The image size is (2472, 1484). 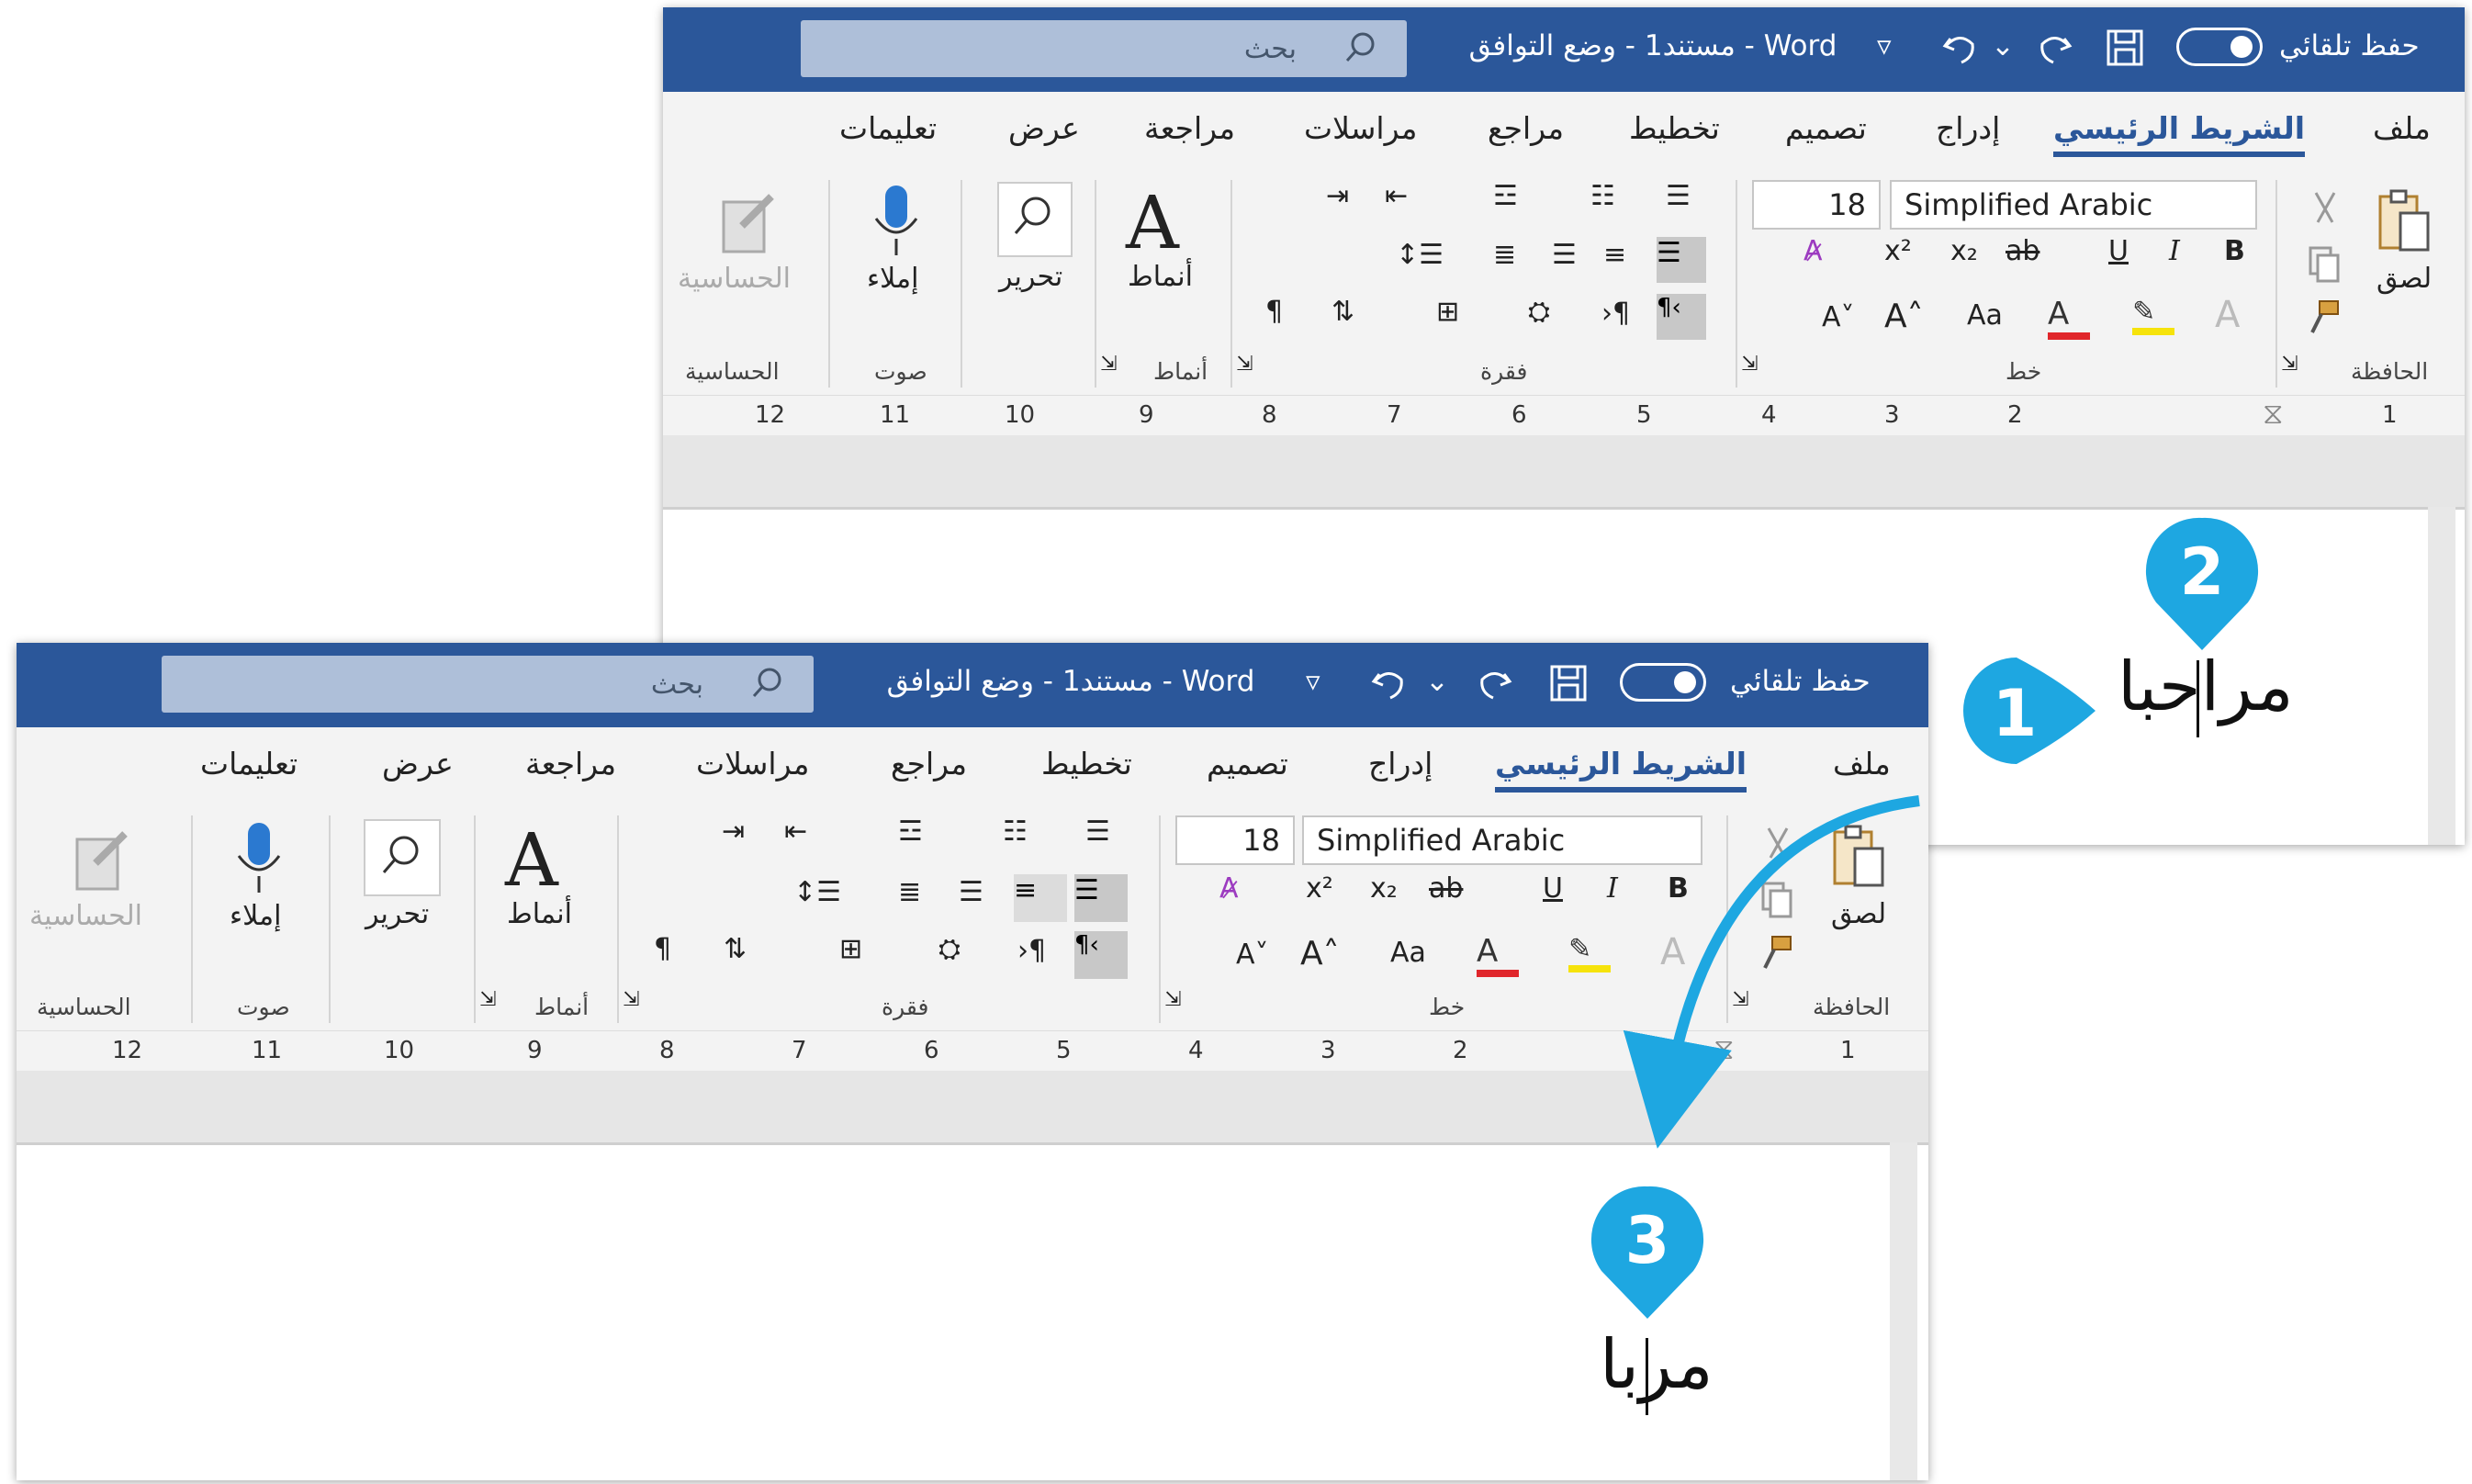 What do you see at coordinates (1772, 972) in the screenshot?
I see `instruction-arrow` at bounding box center [1772, 972].